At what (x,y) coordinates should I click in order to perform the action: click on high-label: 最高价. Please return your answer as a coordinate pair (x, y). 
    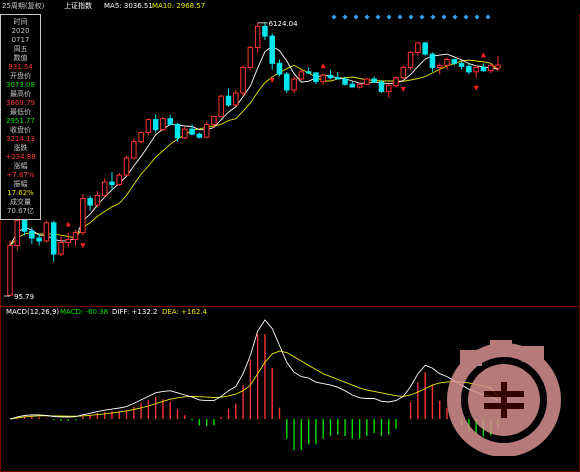
    Looking at the image, I should click on (20, 94).